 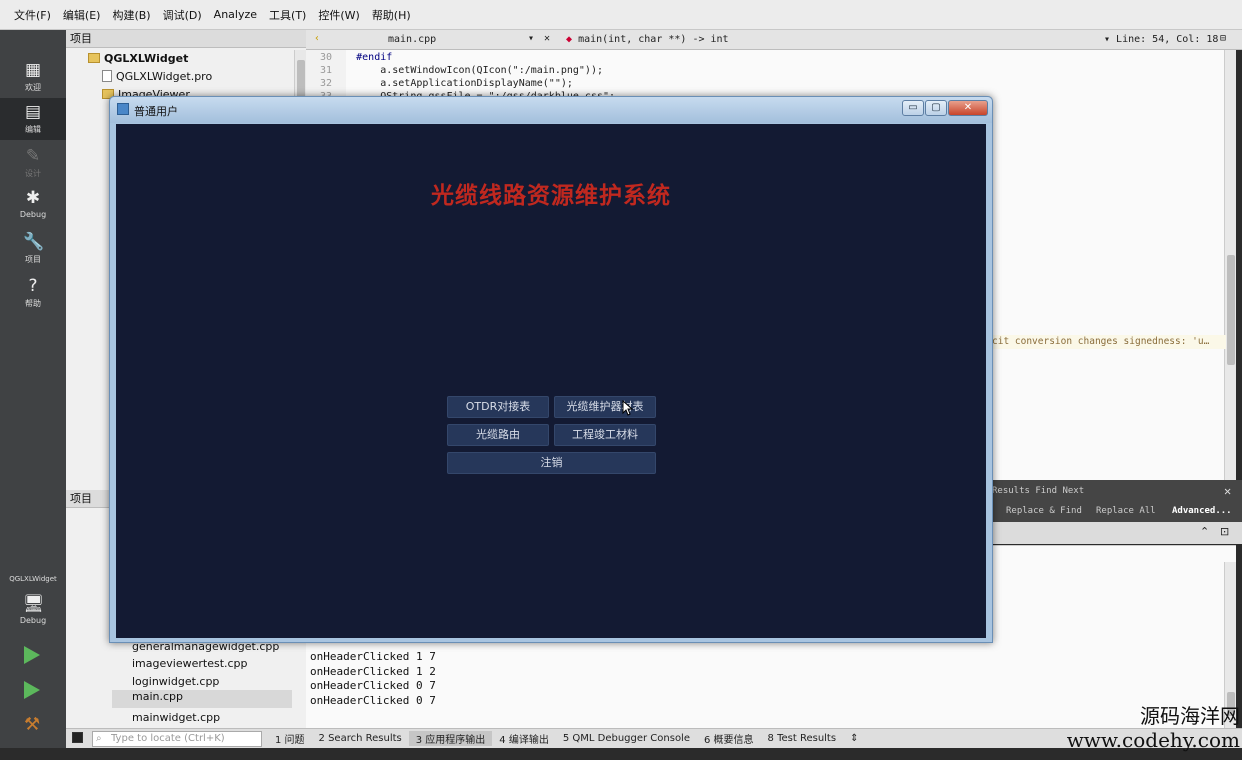 I want to click on logout-button: 注销, so click(x=551, y=463).